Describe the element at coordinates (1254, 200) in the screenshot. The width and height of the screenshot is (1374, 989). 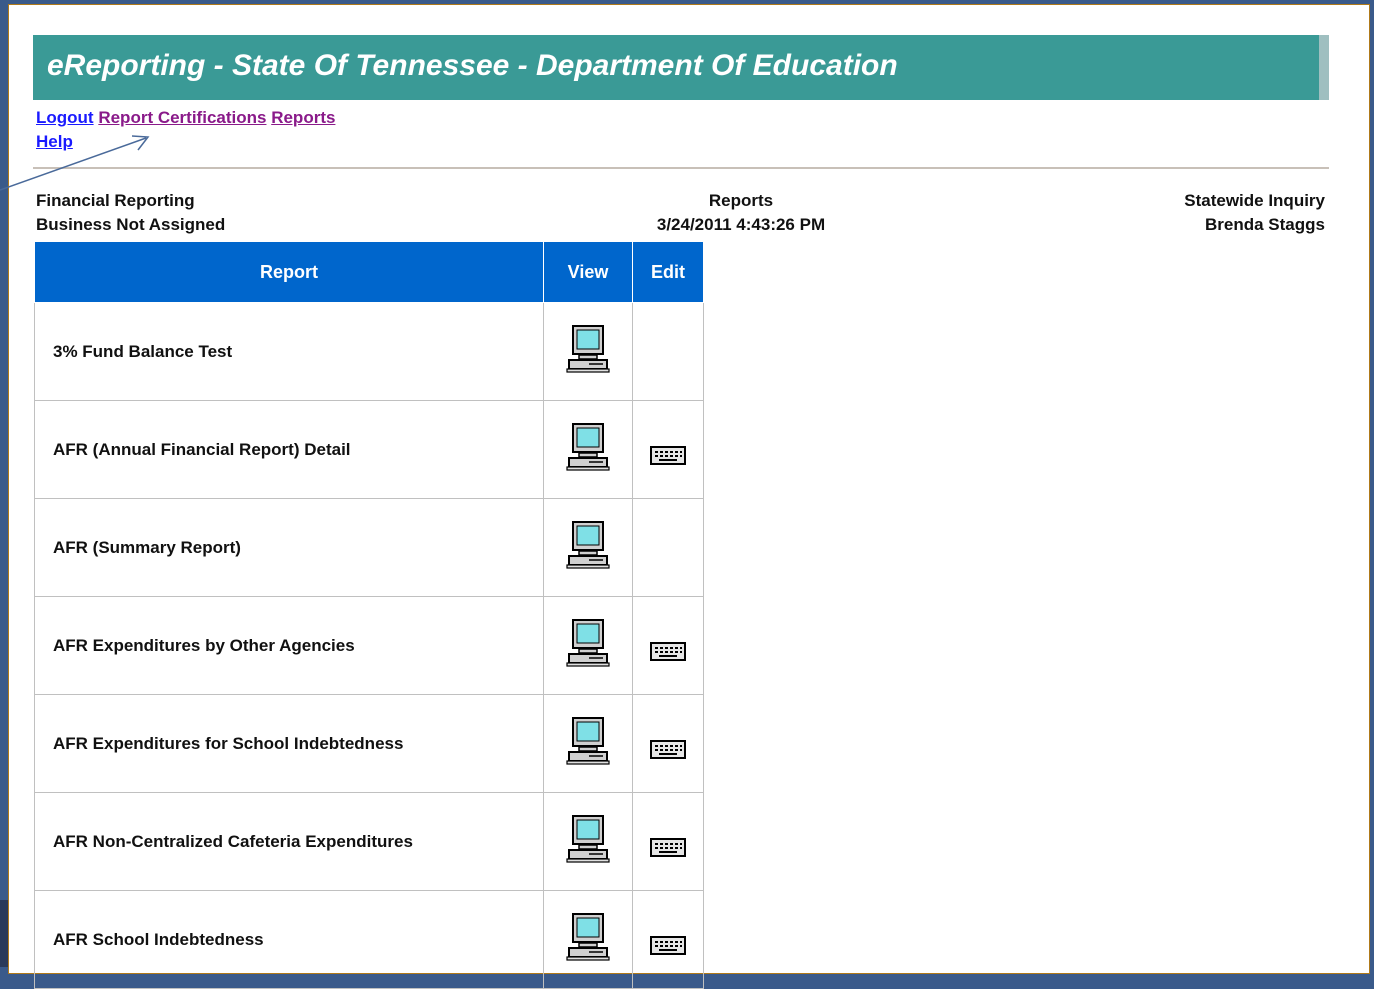
I see `inquiry-type: Statewide Inquiry` at that location.